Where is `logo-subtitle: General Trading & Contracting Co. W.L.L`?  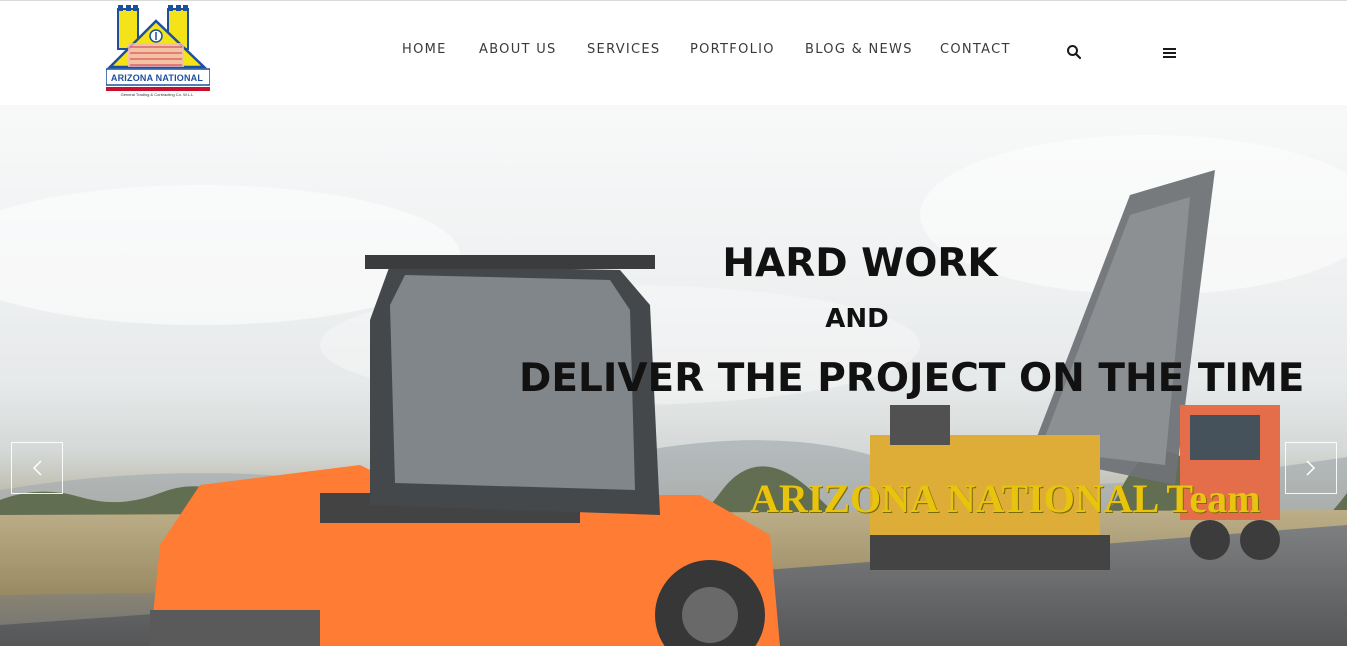 logo-subtitle: General Trading & Contracting Co. W.L.L is located at coordinates (157, 94).